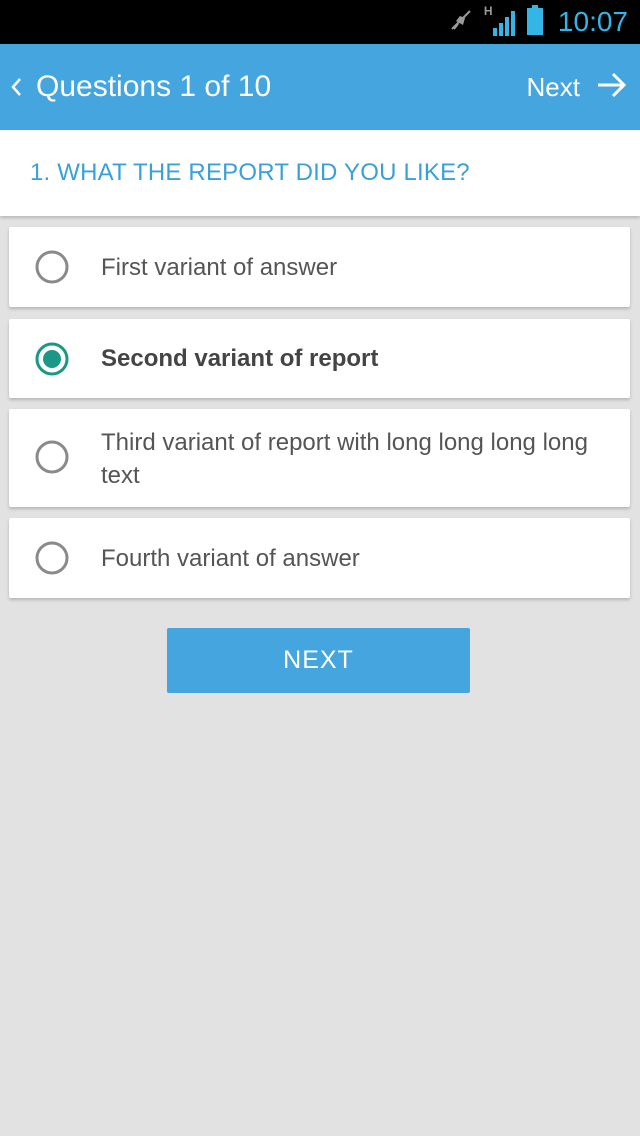 This screenshot has height=1136, width=640. I want to click on status-bar: H 10:07, so click(320, 22).